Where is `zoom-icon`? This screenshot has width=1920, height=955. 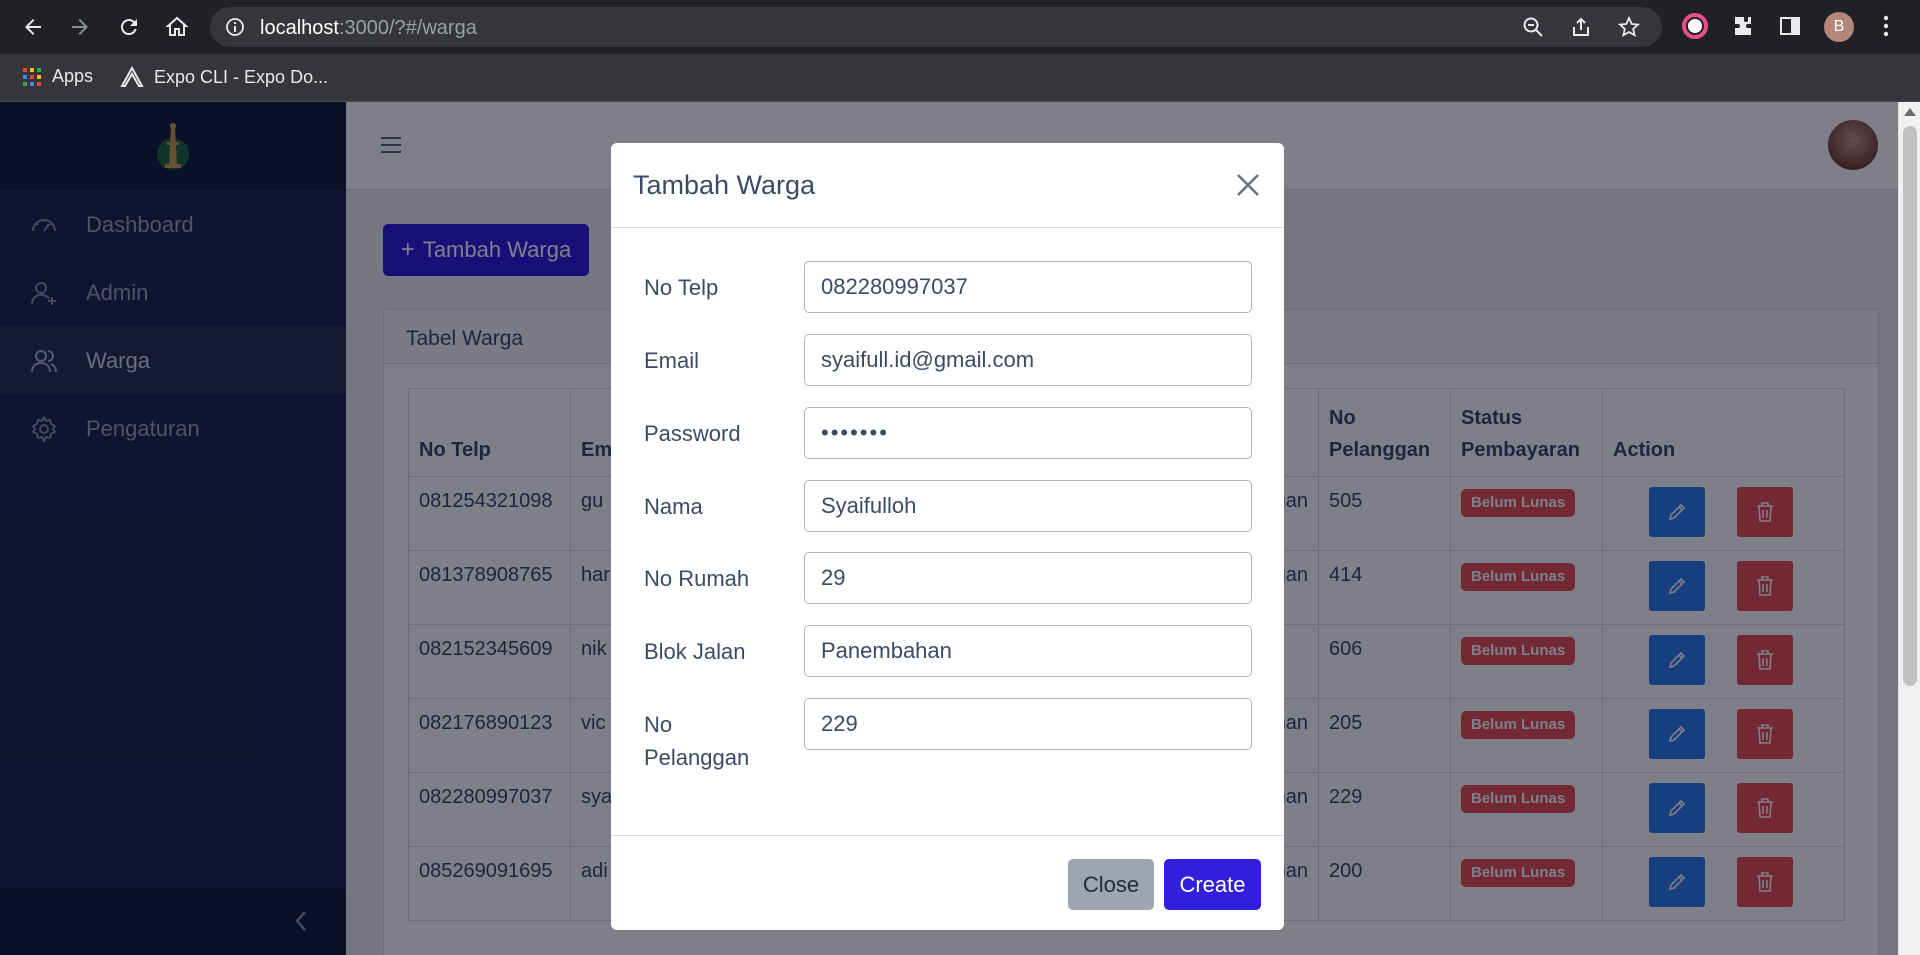
zoom-icon is located at coordinates (1533, 29).